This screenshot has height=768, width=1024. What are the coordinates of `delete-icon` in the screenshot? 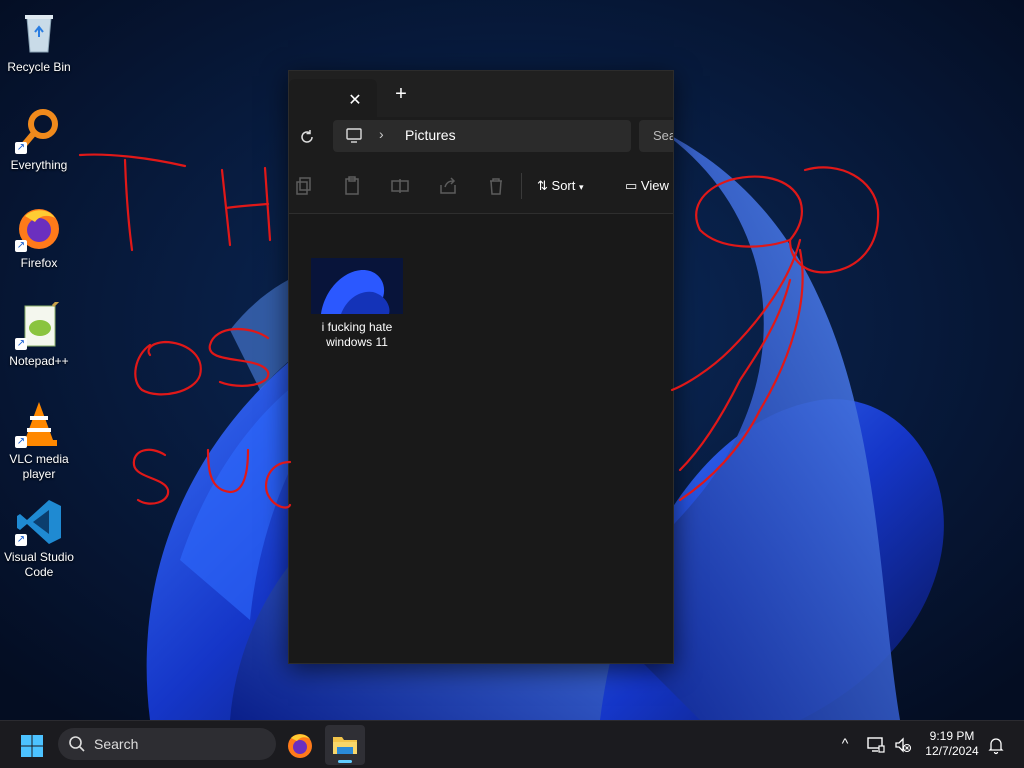 It's located at (496, 186).